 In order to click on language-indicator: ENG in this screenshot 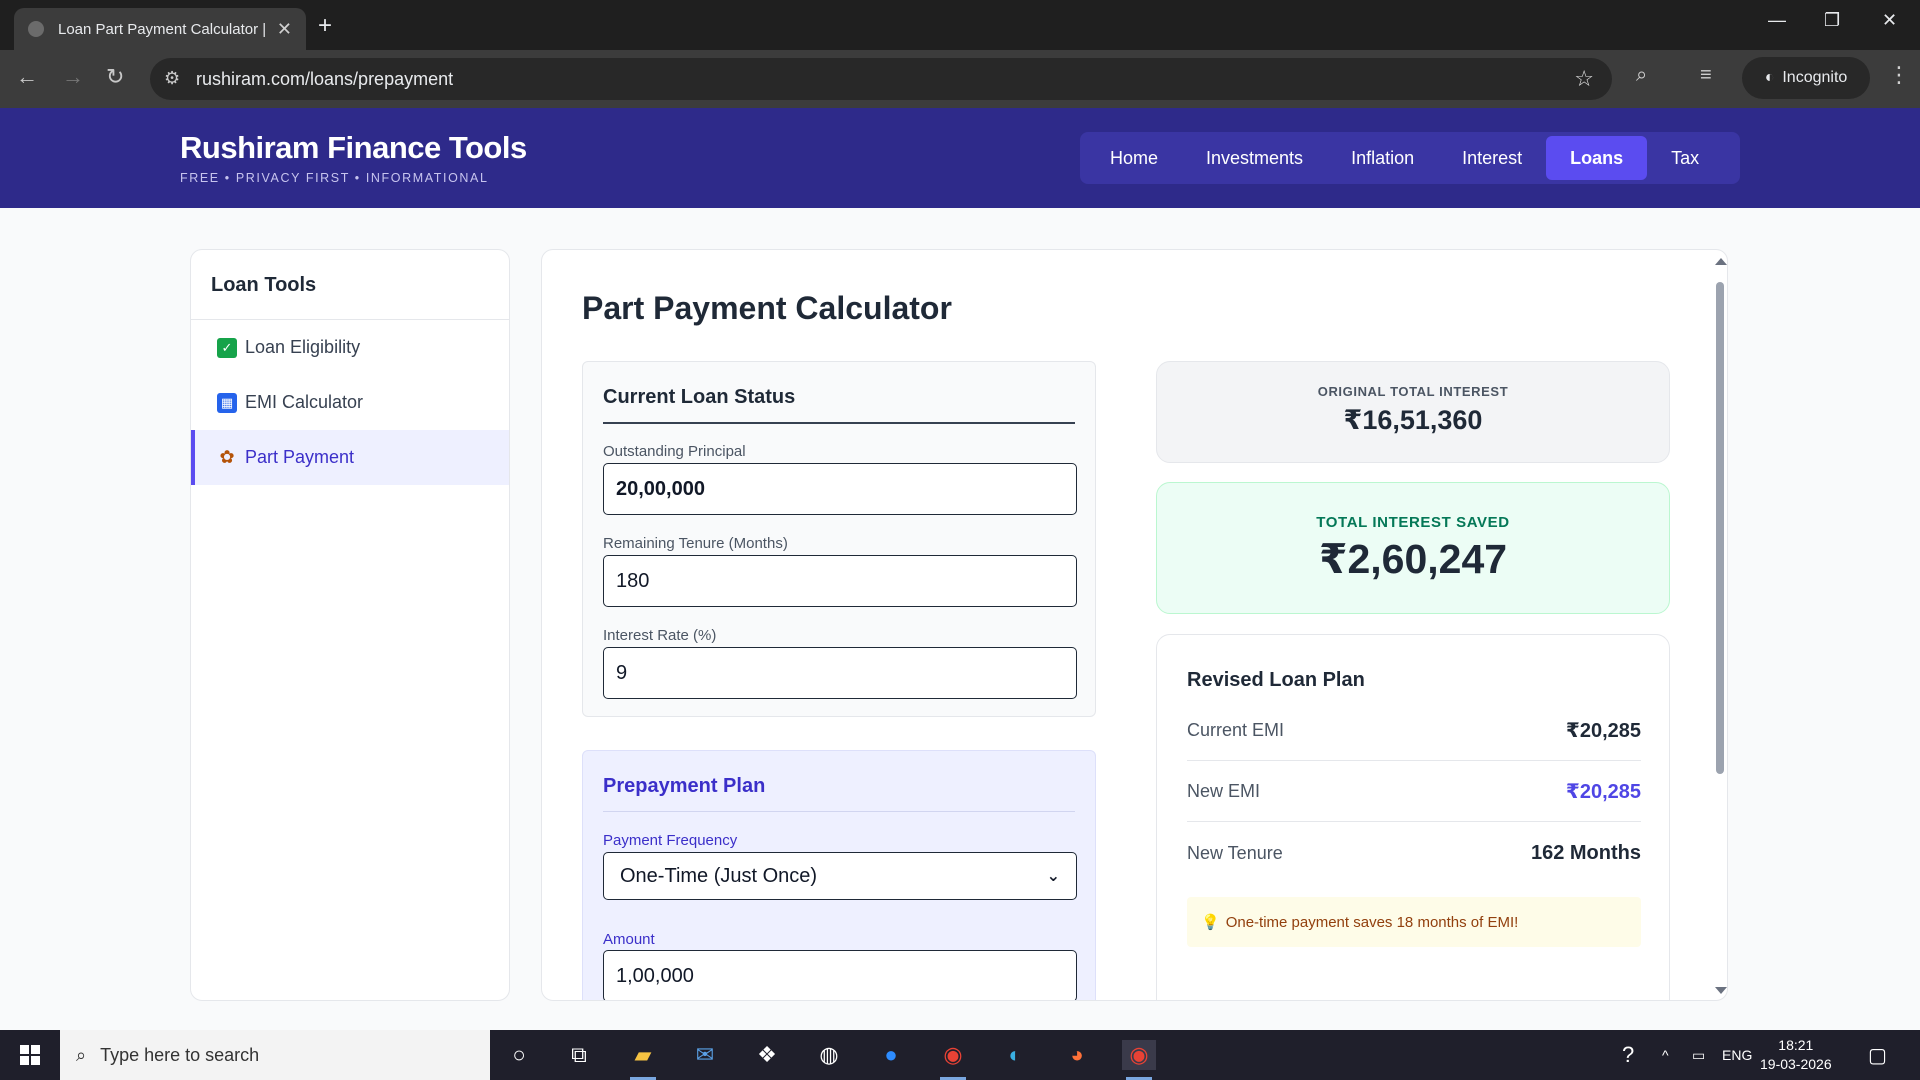, I will do `click(1737, 1055)`.